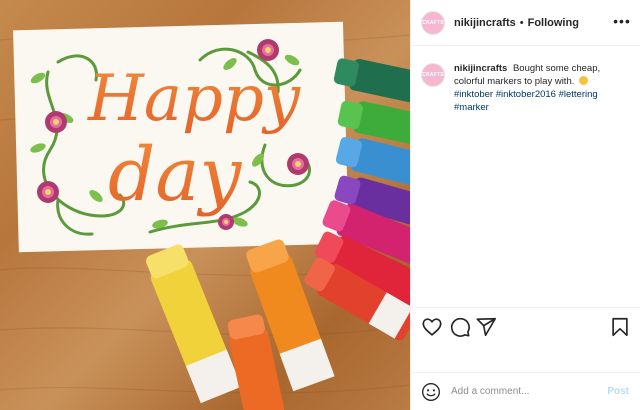 This screenshot has width=640, height=410. I want to click on caption-username-link: nikijincrafts, so click(480, 68).